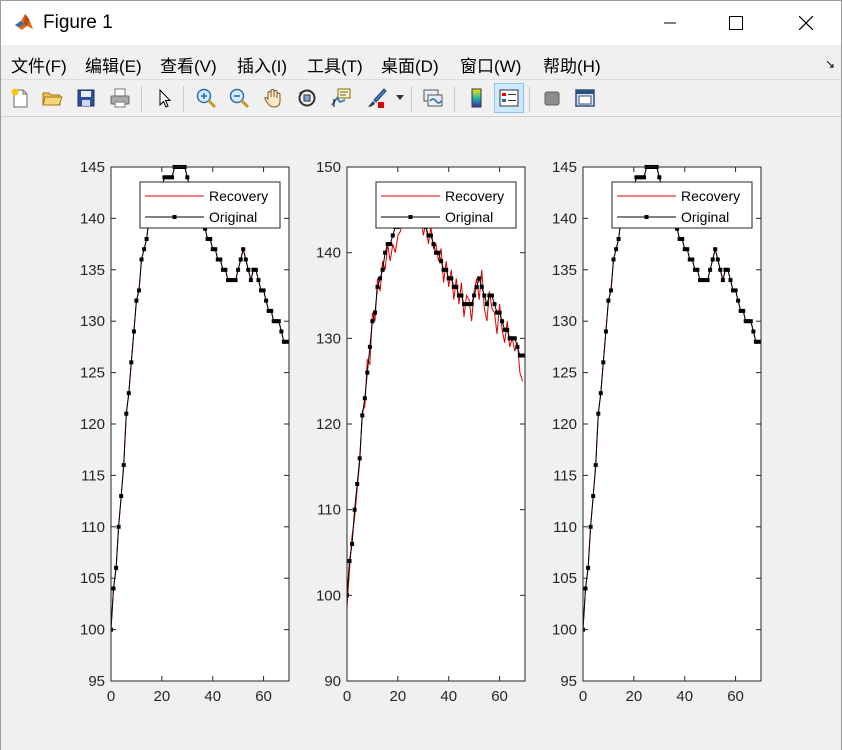  What do you see at coordinates (564, 424) in the screenshot?
I see `y-tick-label: 120` at bounding box center [564, 424].